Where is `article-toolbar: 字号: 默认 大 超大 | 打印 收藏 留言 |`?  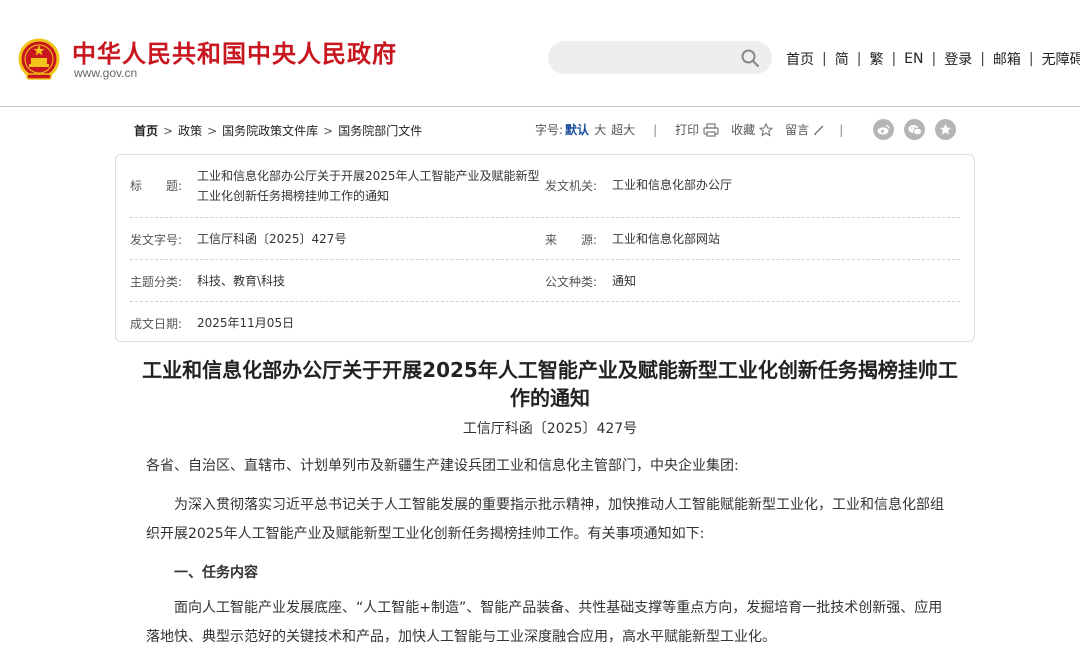
article-toolbar: 字号: 默认 大 超大 | 打印 收藏 留言 | is located at coordinates (689, 129).